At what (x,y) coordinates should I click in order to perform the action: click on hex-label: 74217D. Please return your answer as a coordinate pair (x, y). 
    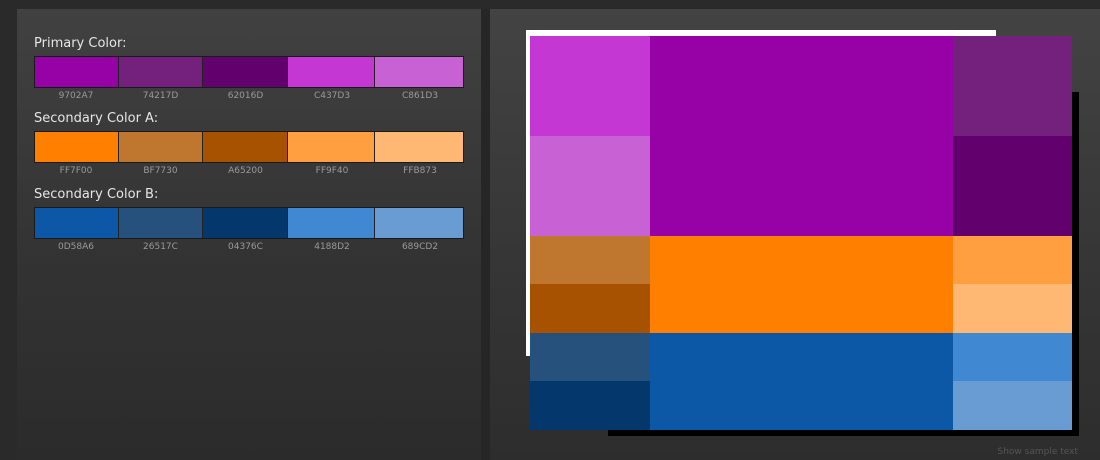
    Looking at the image, I should click on (160, 96).